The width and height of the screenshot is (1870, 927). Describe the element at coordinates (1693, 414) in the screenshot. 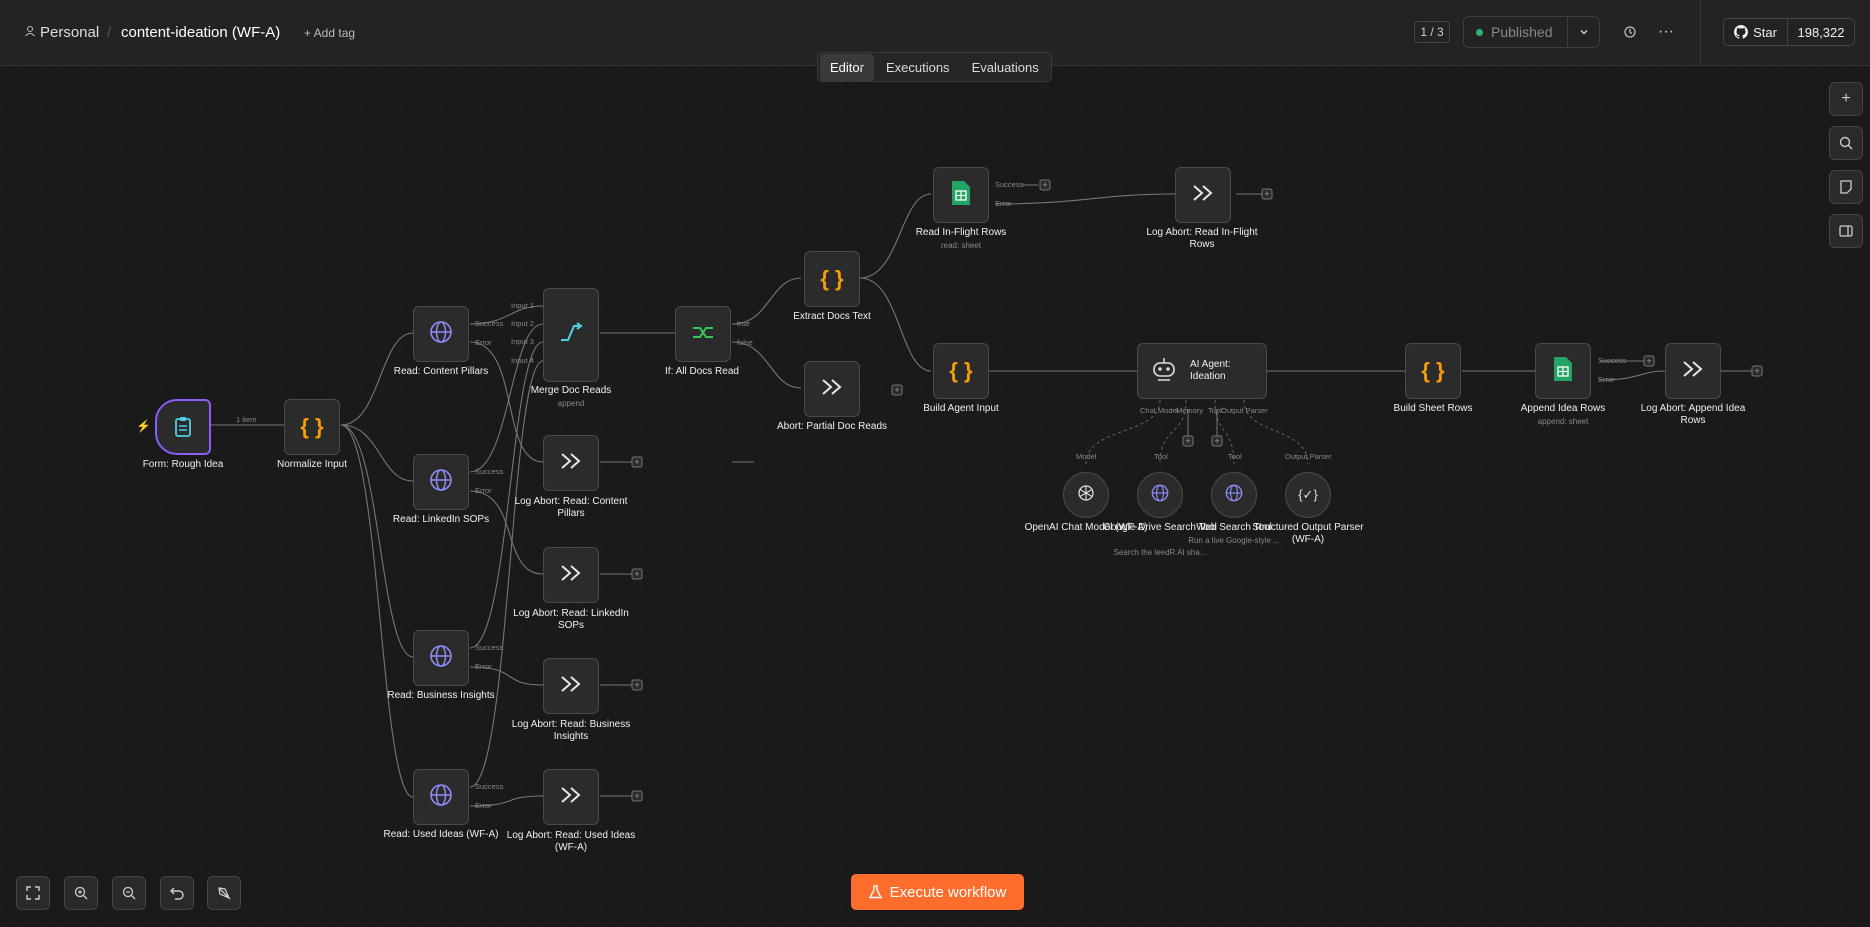

I see `node-label: Log Abort: Append Idea Rows` at that location.